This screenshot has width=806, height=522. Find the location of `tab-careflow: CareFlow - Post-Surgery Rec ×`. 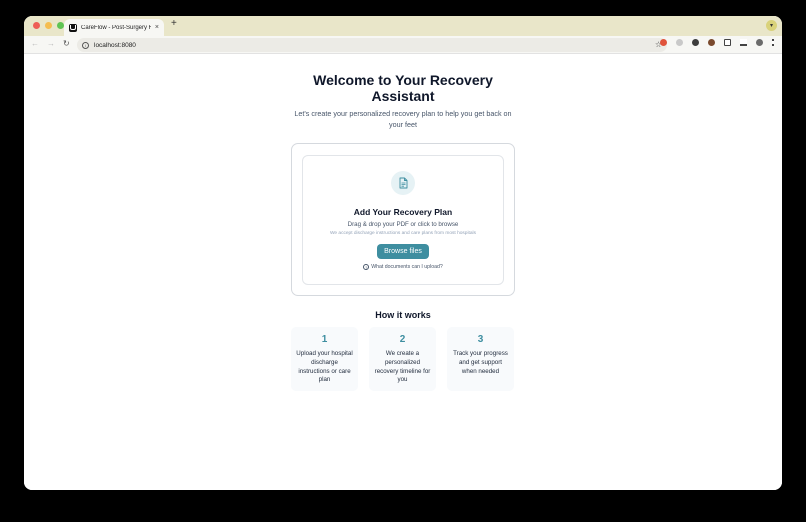

tab-careflow: CareFlow - Post-Surgery Rec × is located at coordinates (114, 27).